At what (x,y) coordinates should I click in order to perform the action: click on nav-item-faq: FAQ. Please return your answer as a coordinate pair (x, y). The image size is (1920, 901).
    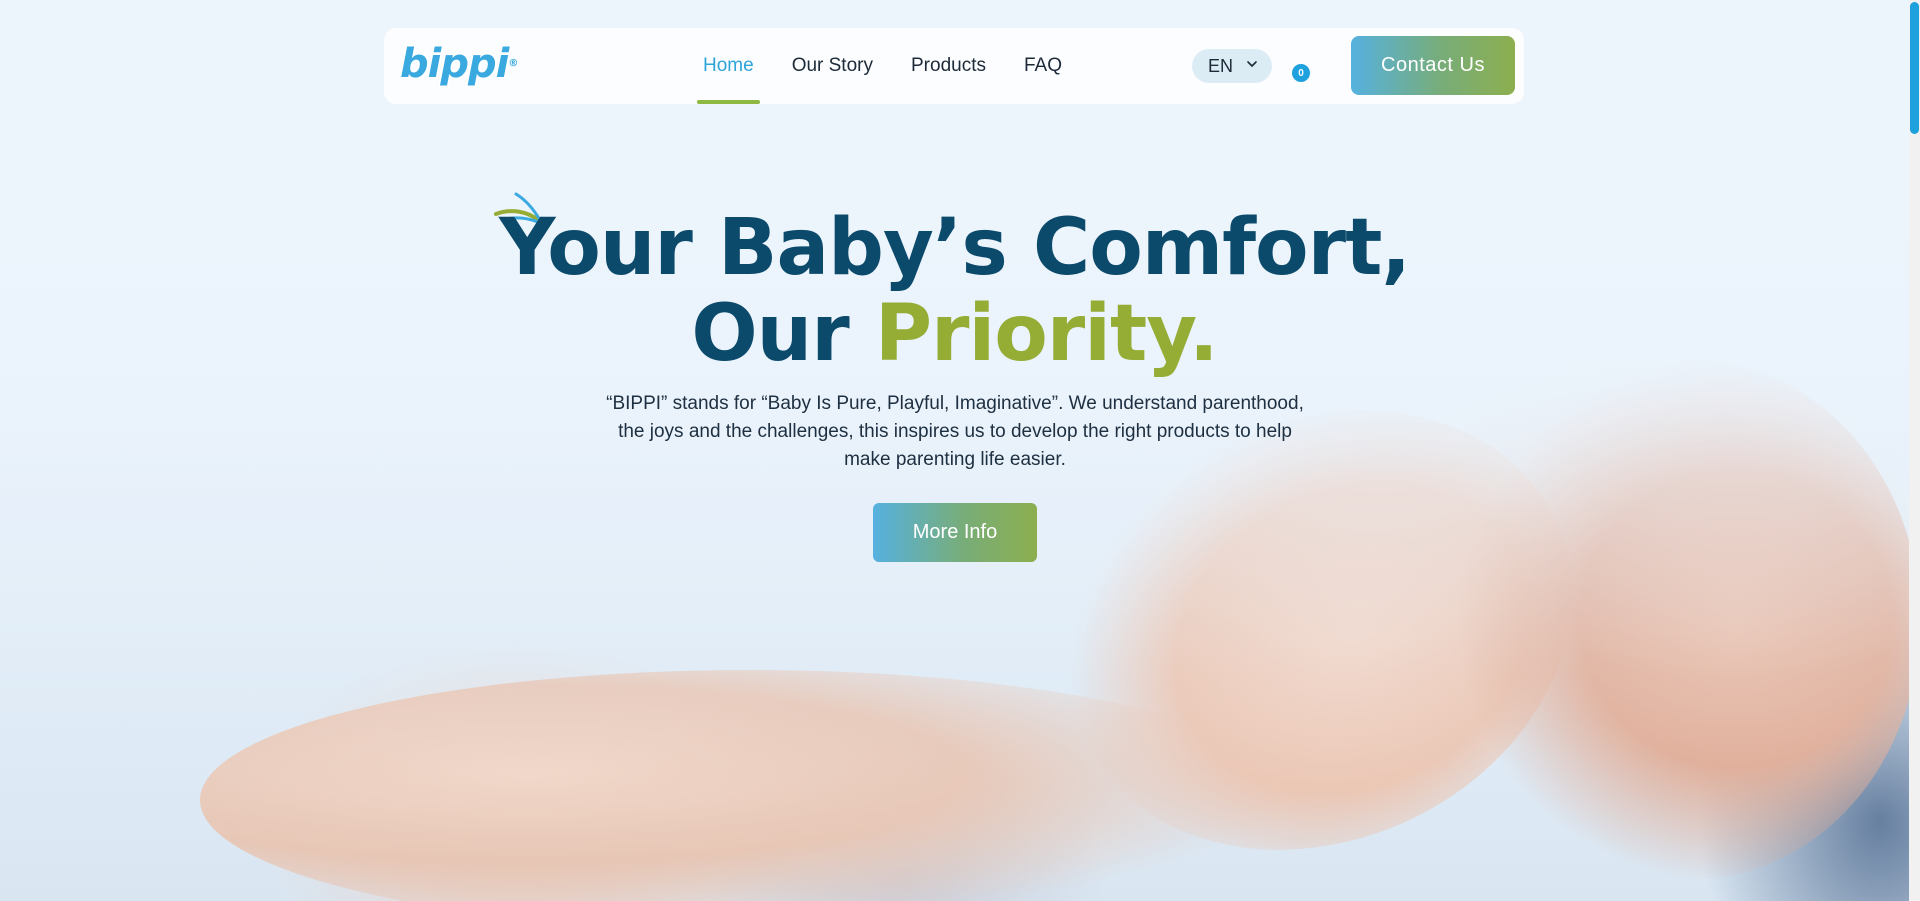
    Looking at the image, I should click on (1043, 66).